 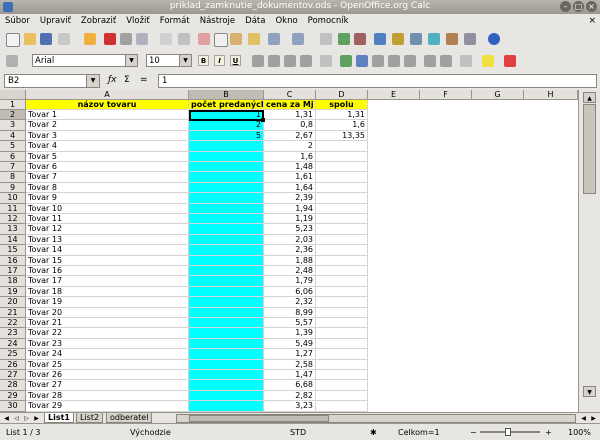 I want to click on cell-unit-price: 1,61, so click(x=290, y=177).